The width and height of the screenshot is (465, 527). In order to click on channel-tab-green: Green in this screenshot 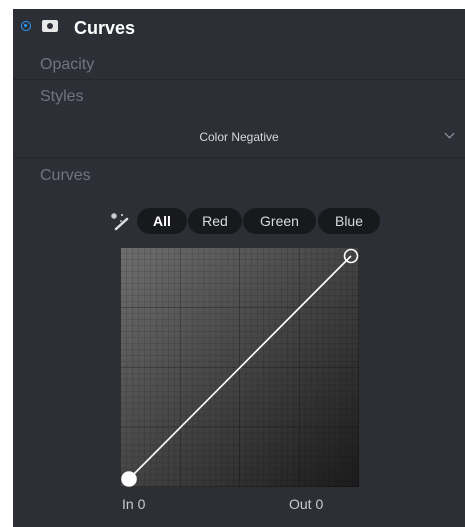, I will do `click(279, 221)`.